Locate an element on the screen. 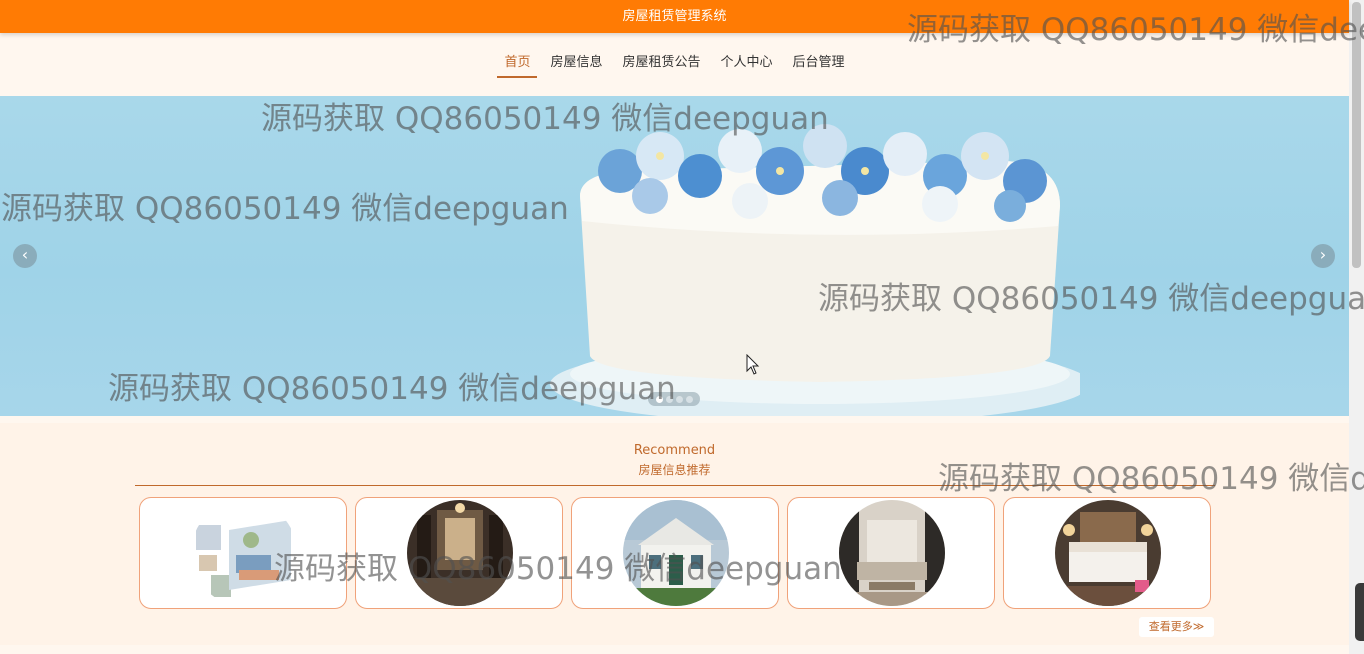  nav-item-rental-notice: 房屋租赁公告 is located at coordinates (661, 65).